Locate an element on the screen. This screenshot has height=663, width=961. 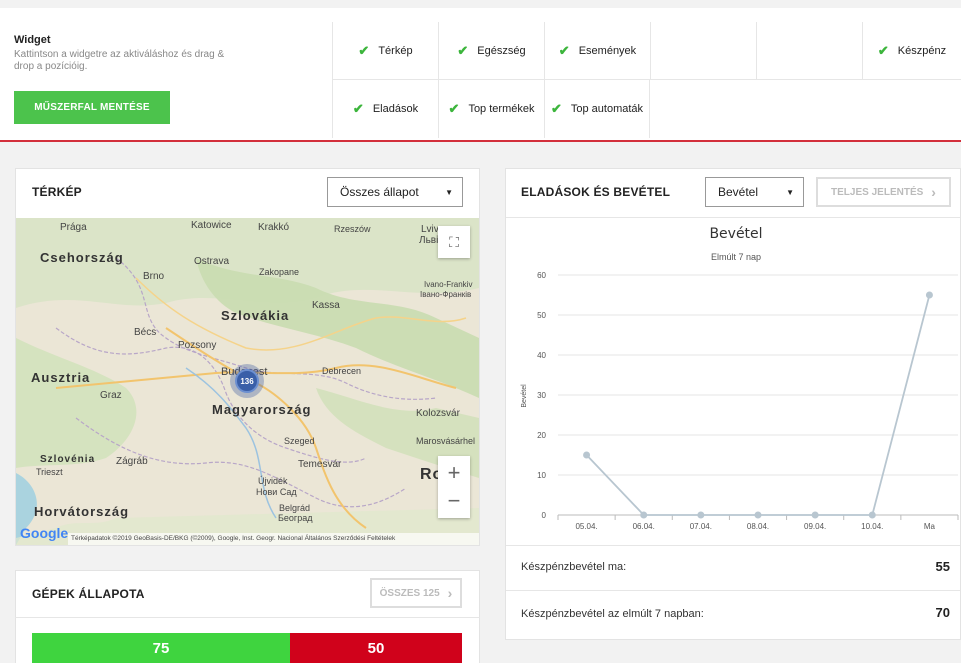
y-tick-label: 10 is located at coordinates (541, 475).